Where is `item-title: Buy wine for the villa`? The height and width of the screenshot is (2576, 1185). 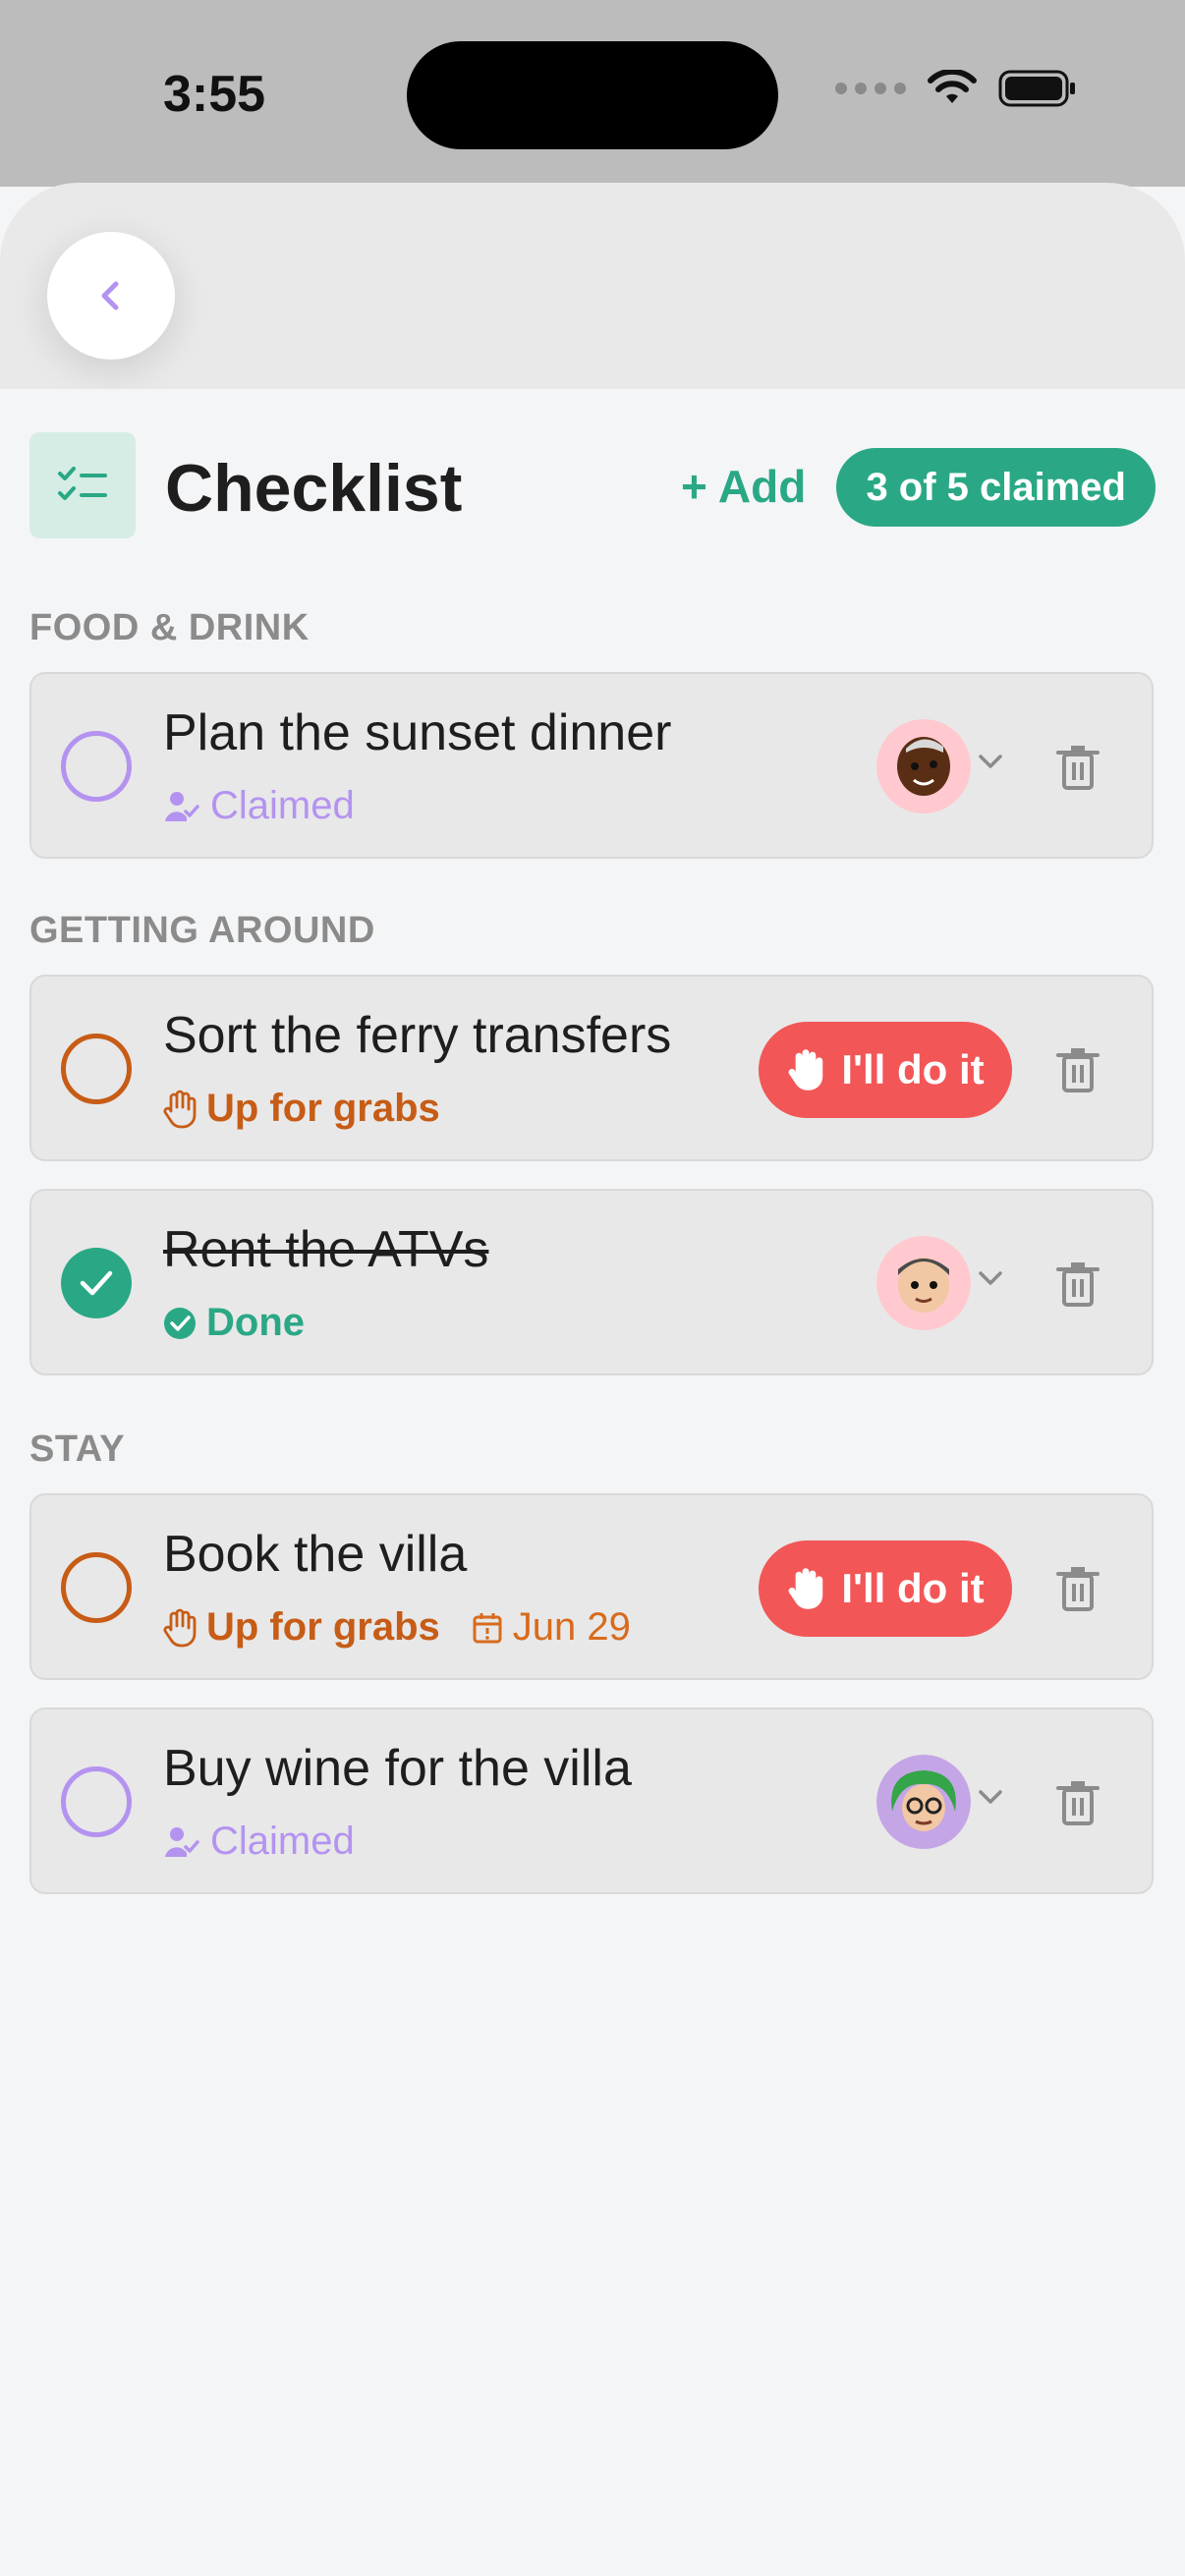 item-title: Buy wine for the villa is located at coordinates (398, 1768).